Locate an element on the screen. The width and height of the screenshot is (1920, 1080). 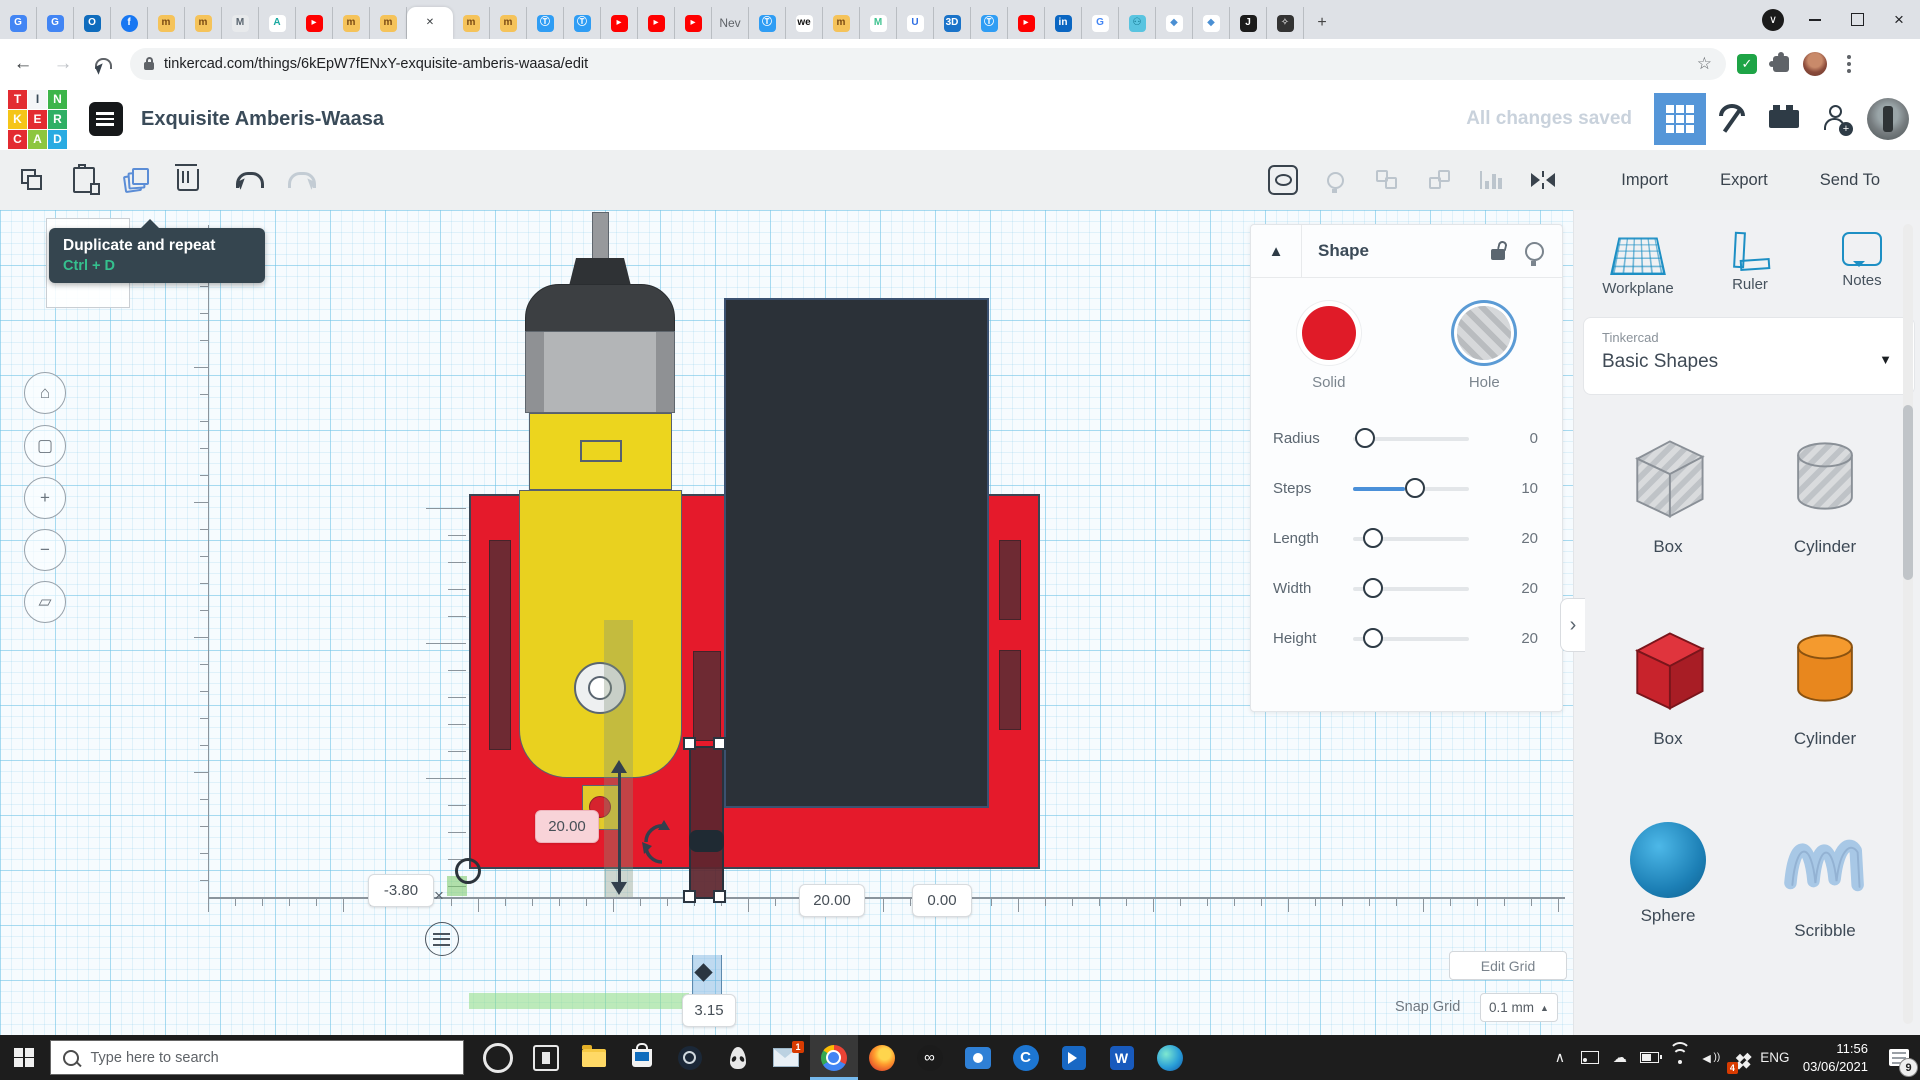
material-solid-option: Solid is located at coordinates (1328, 348).